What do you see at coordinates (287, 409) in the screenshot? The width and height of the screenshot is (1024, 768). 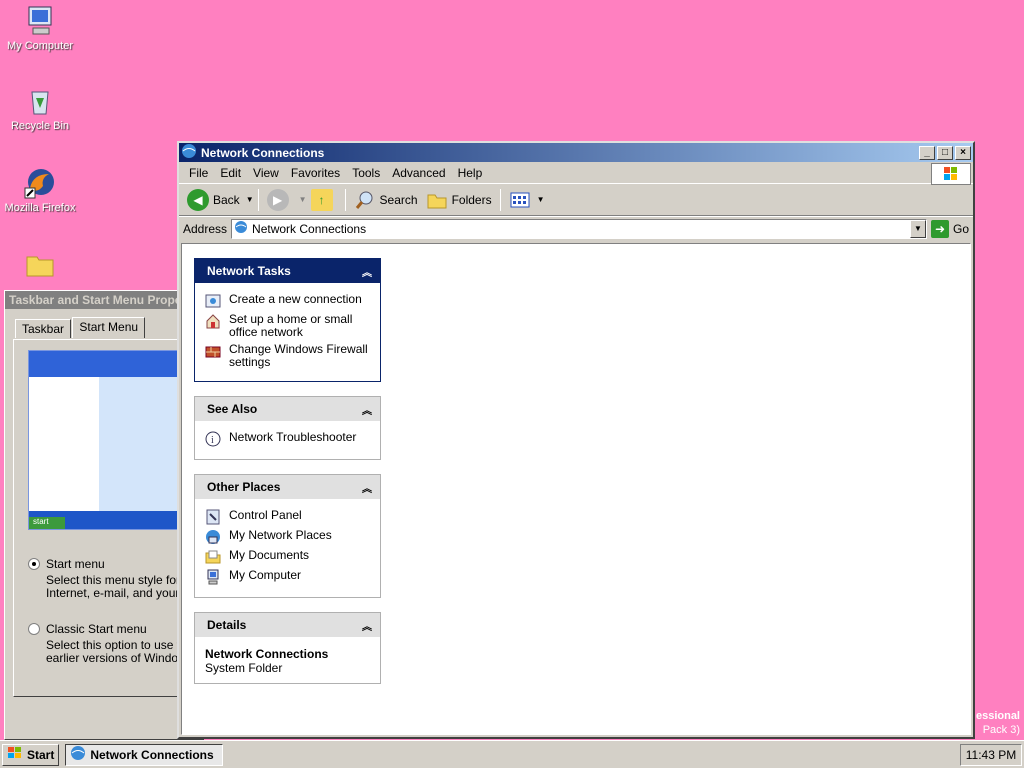 I see `see-also-header: See Also ︽` at bounding box center [287, 409].